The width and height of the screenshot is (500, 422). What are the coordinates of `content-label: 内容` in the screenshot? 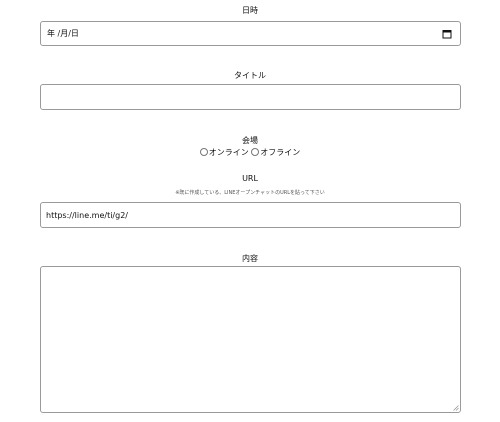 It's located at (250, 258).